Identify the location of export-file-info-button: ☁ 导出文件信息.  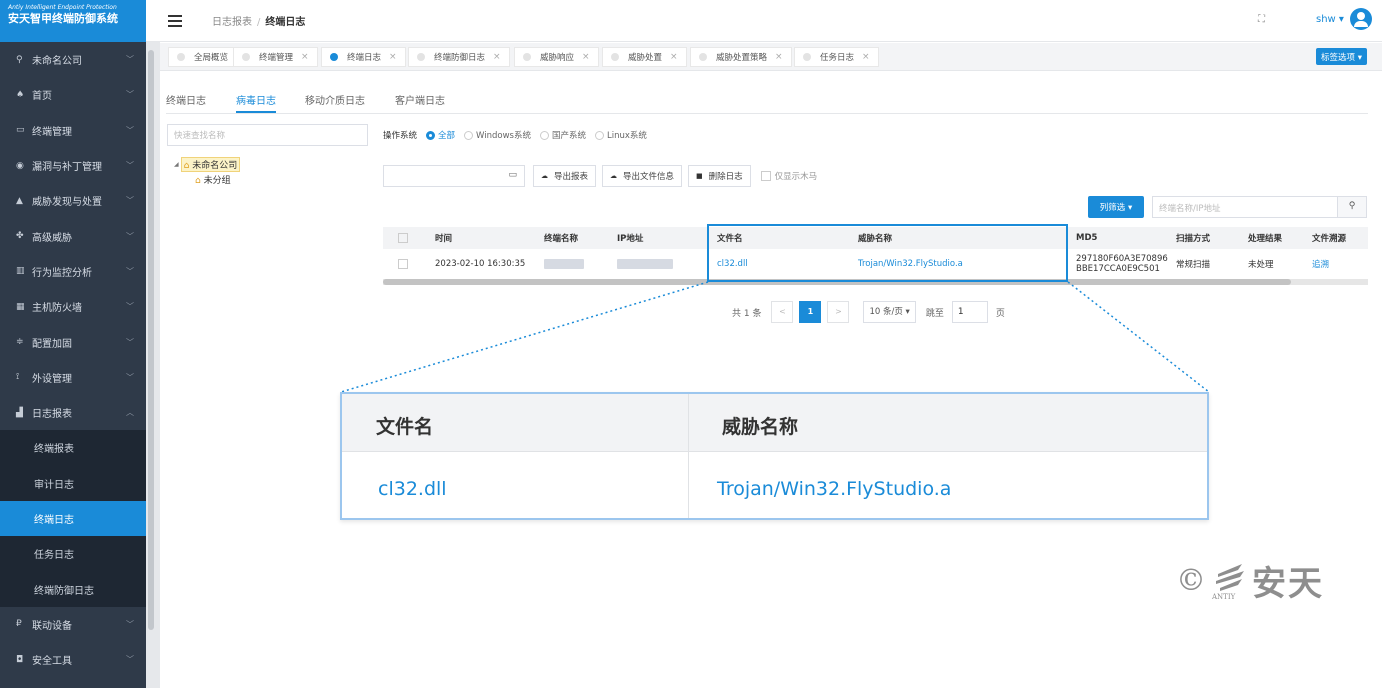
(642, 176).